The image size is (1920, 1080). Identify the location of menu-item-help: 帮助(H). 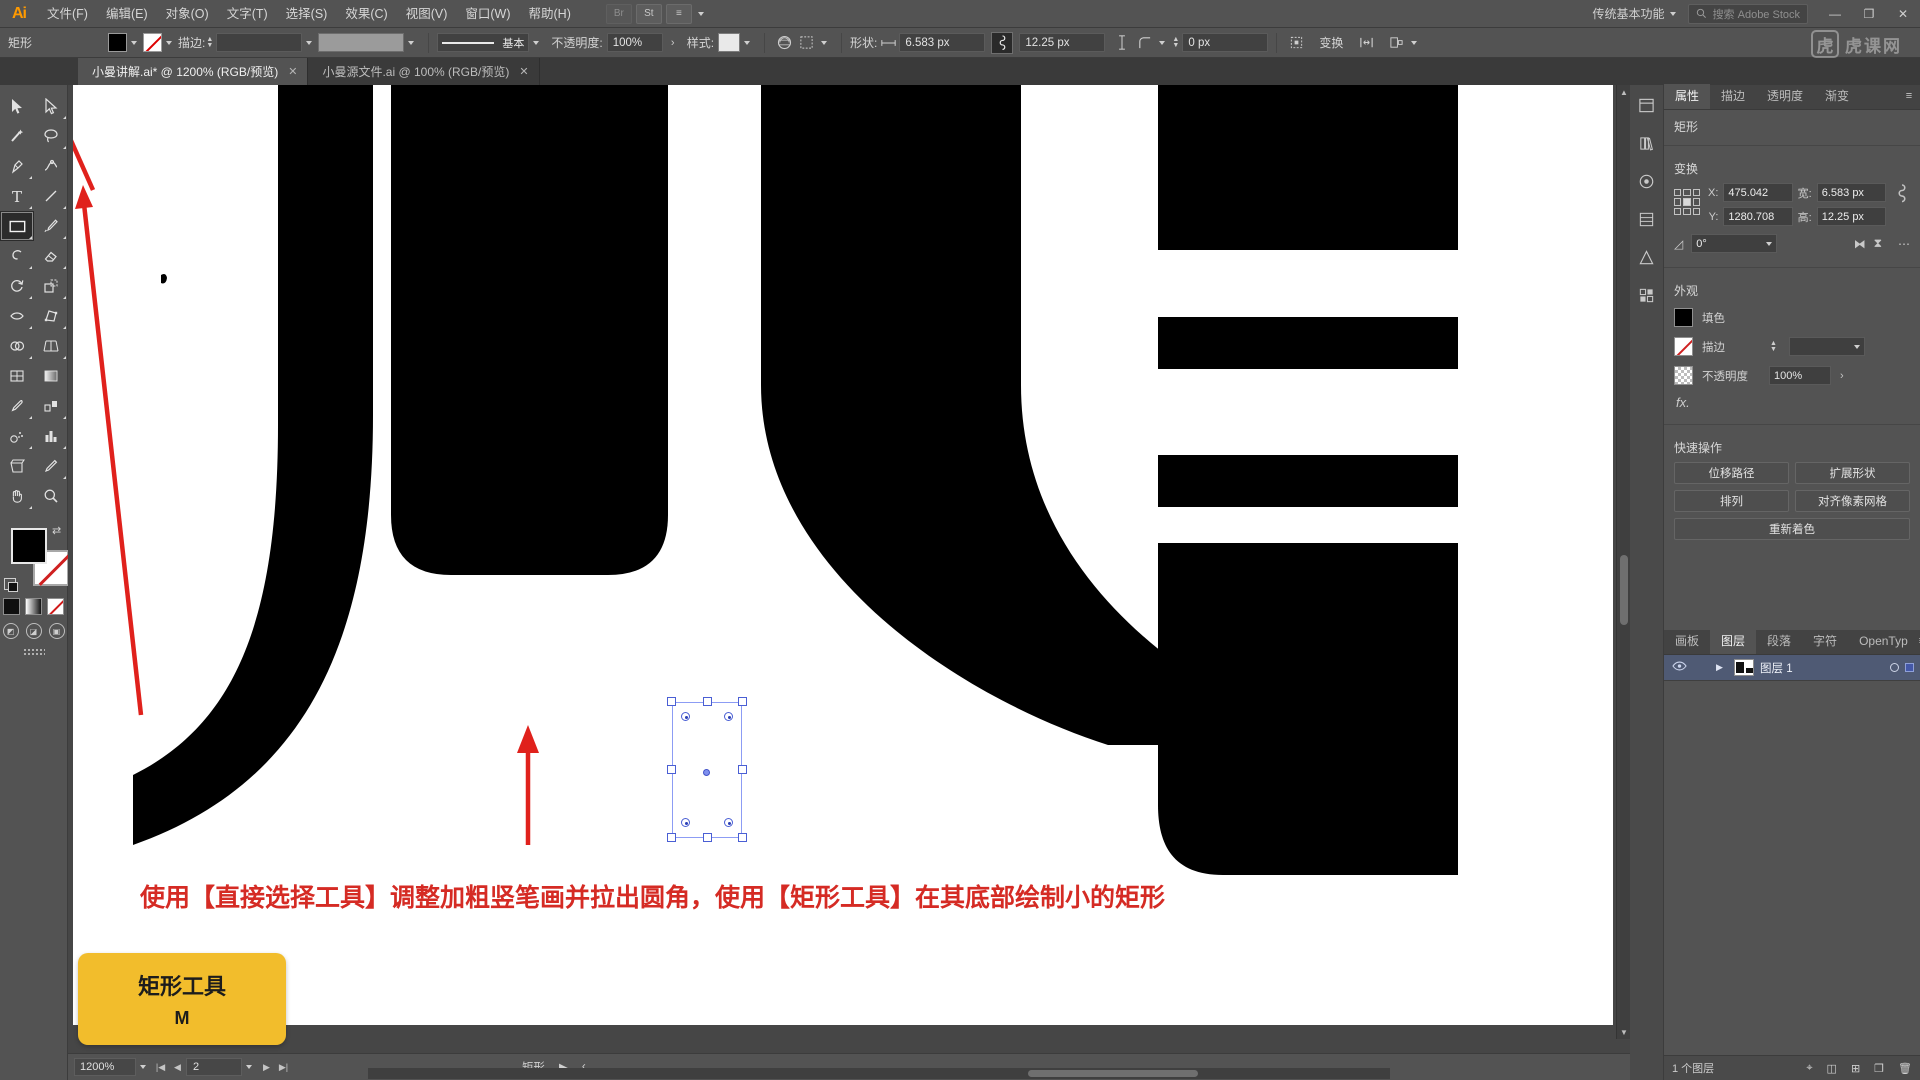
(550, 14).